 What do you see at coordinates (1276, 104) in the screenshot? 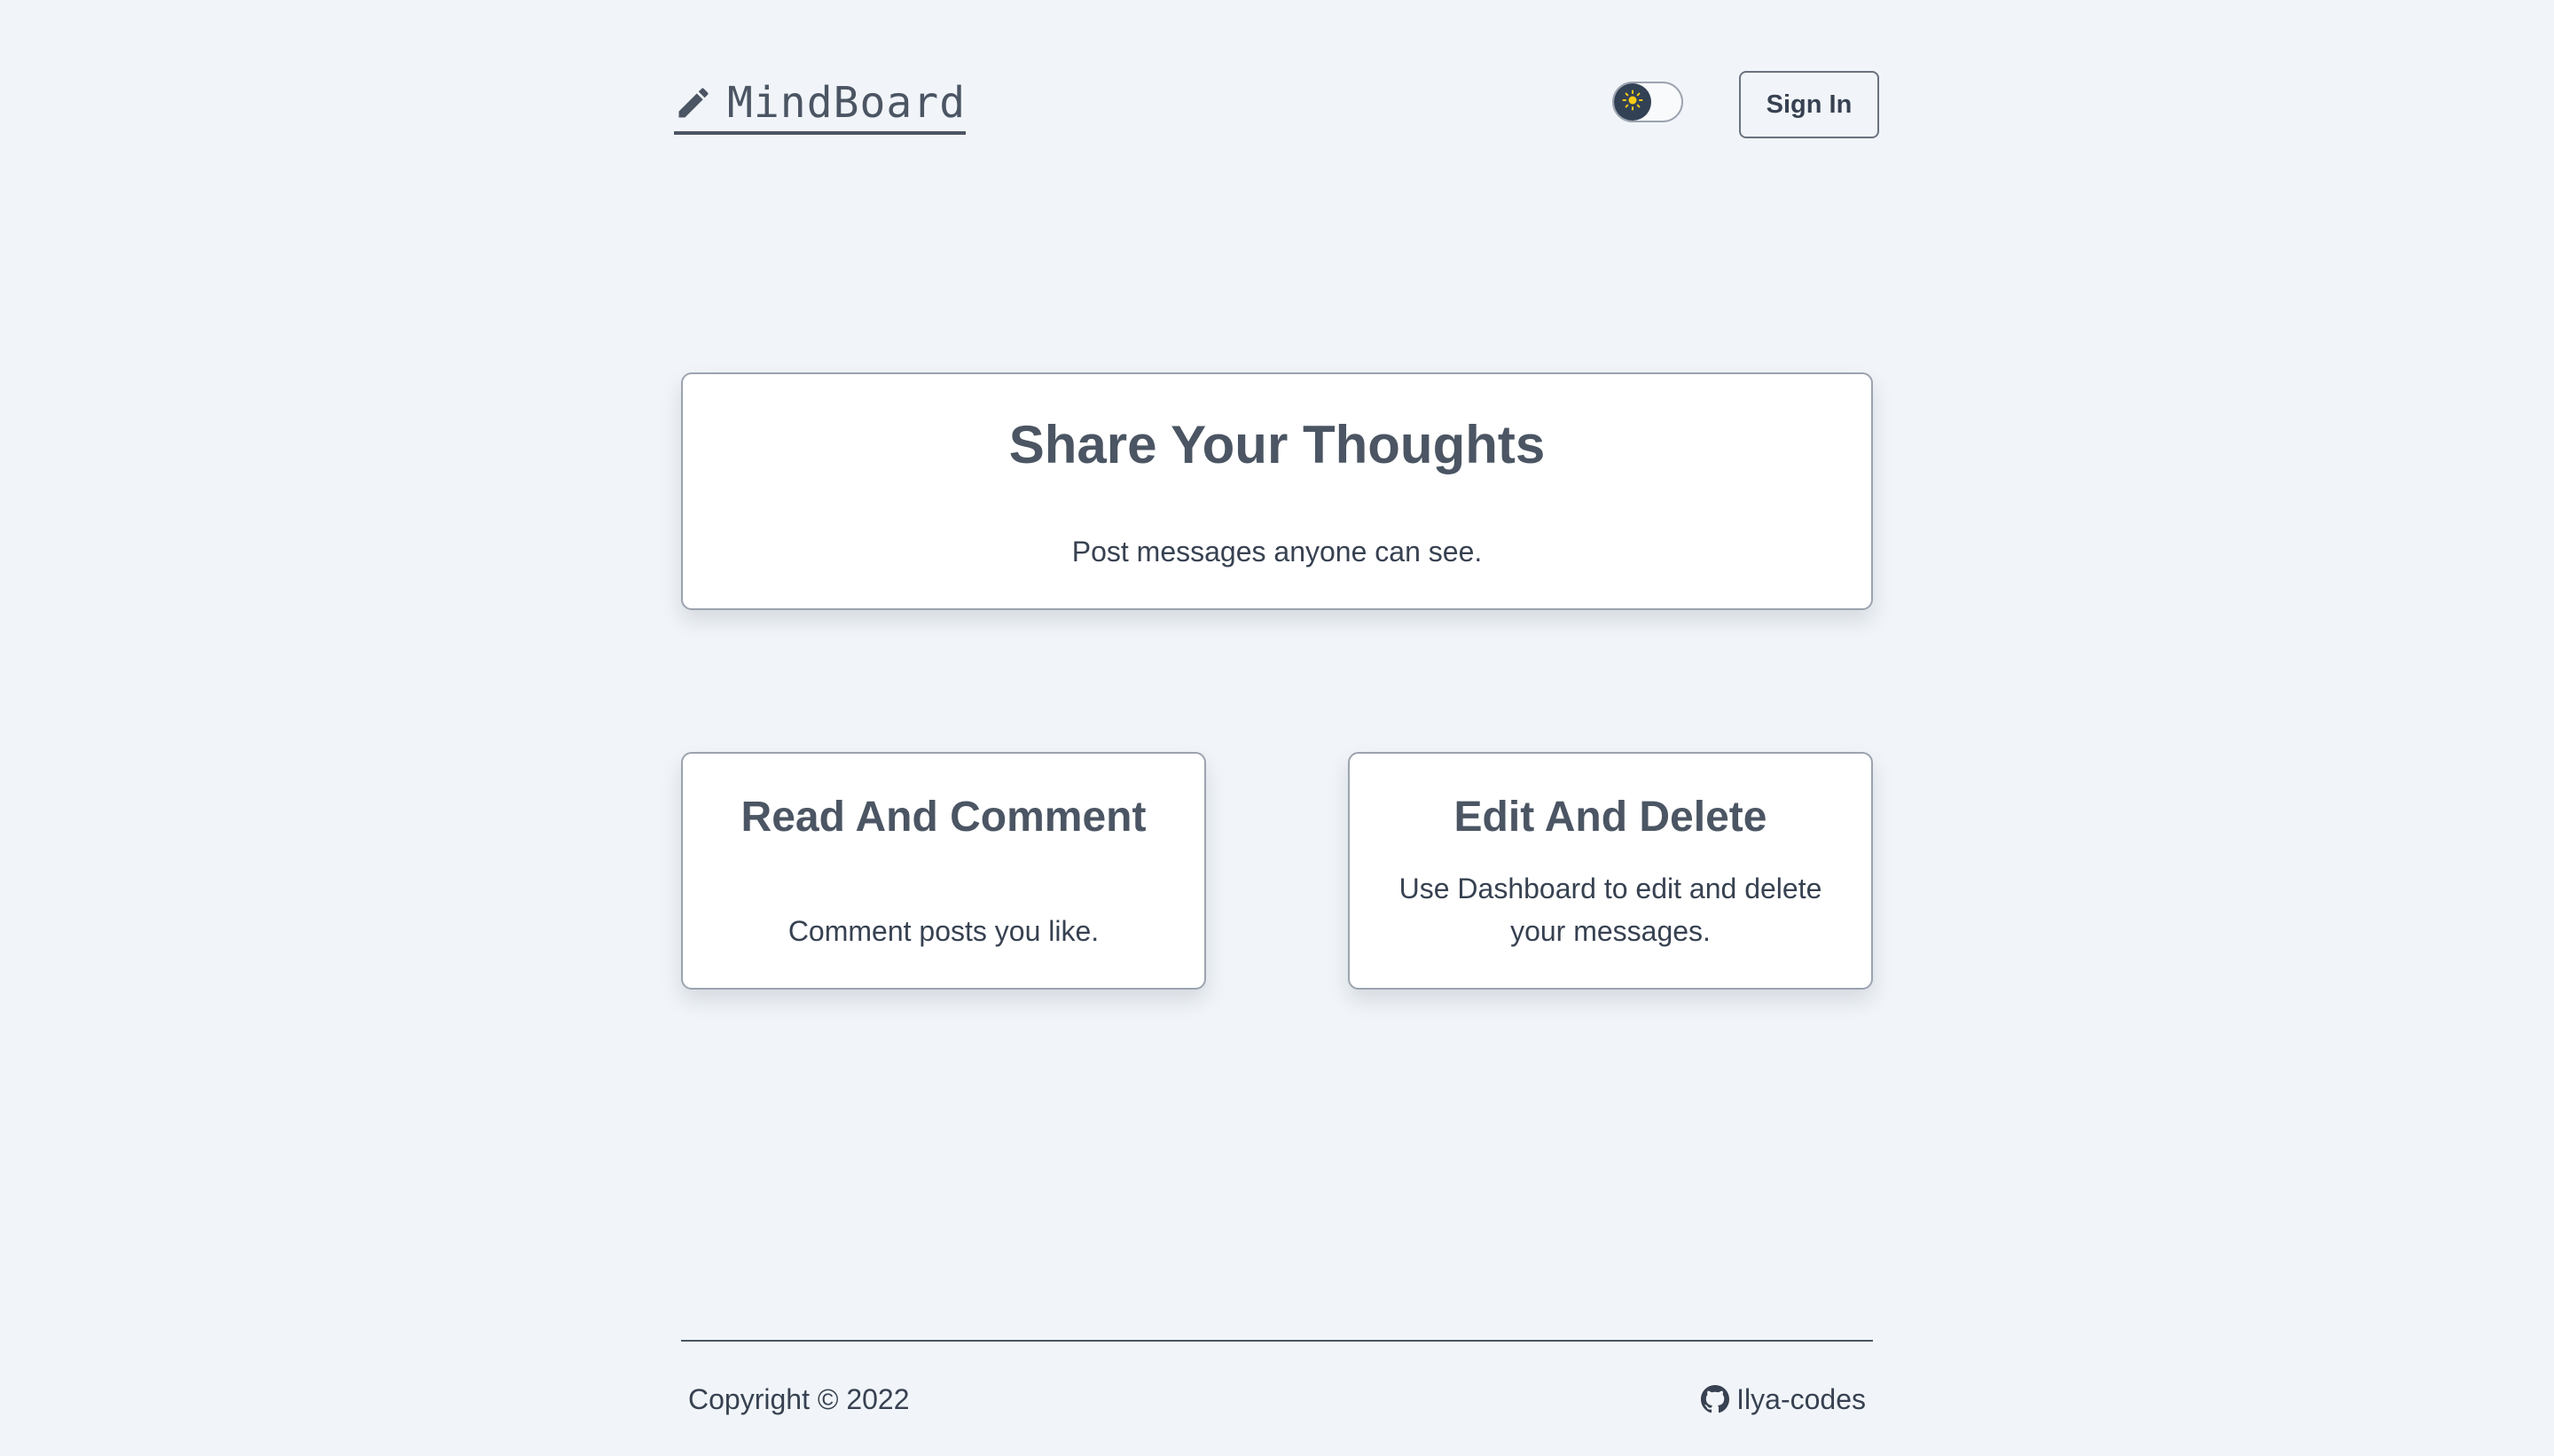
I see `site-header: MindBoard Sign In` at bounding box center [1276, 104].